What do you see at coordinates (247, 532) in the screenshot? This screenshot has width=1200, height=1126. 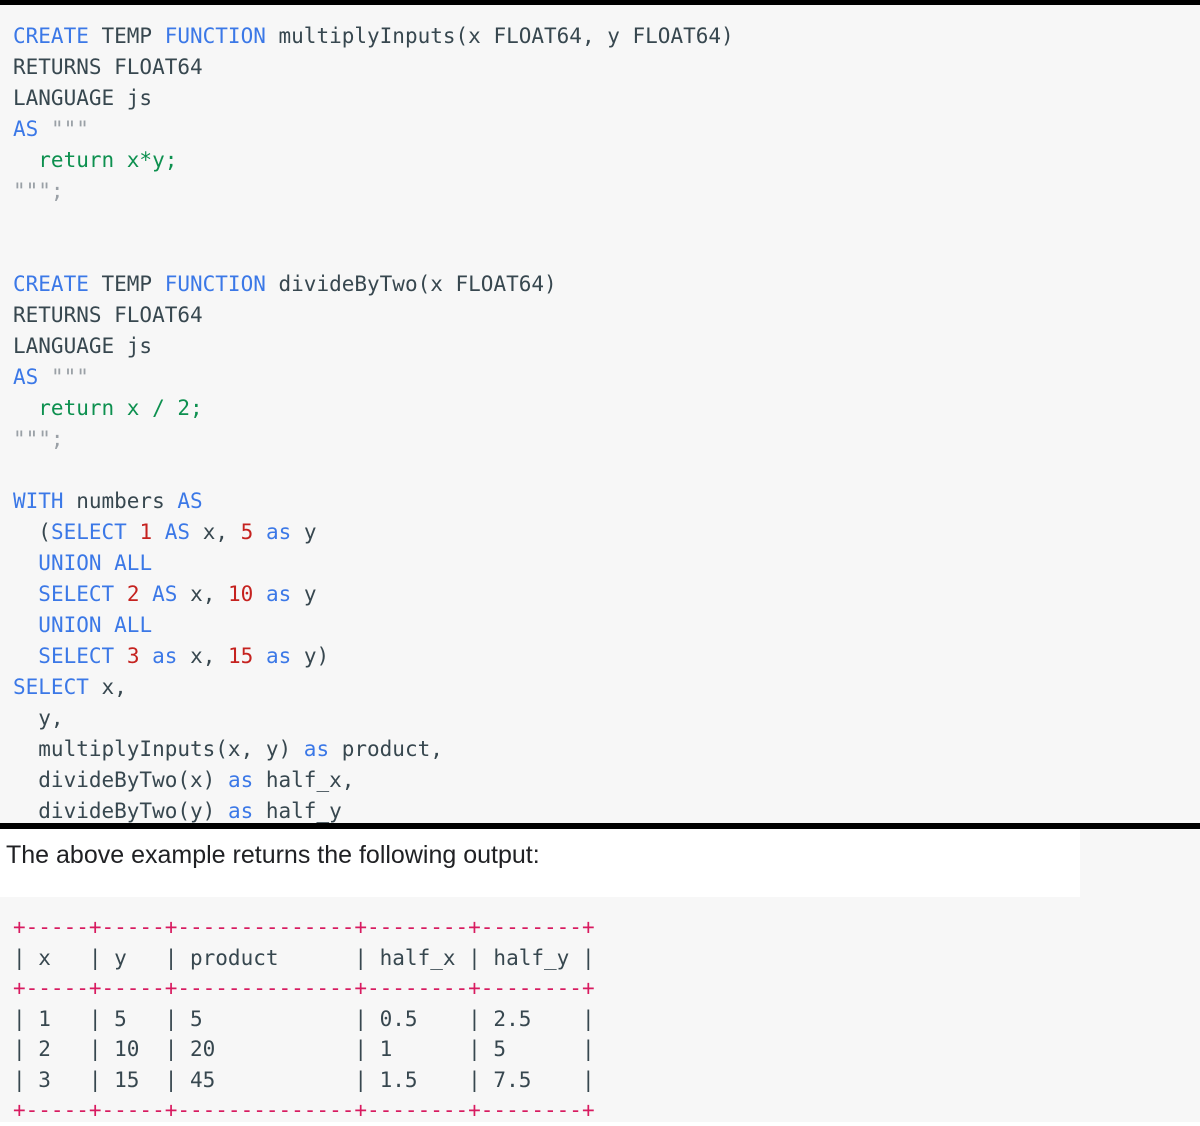 I see `code-token: 5` at bounding box center [247, 532].